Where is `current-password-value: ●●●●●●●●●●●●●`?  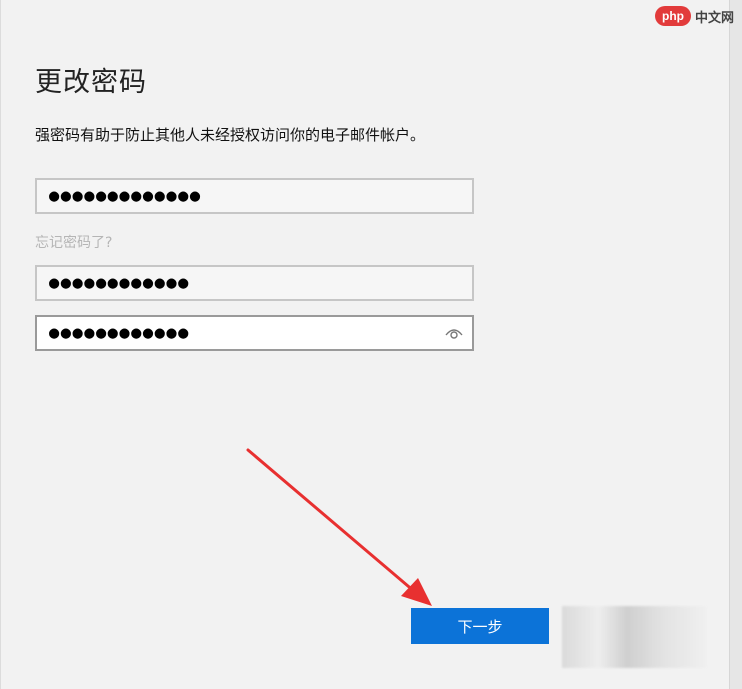
current-password-value: ●●●●●●●●●●●●● is located at coordinates (125, 196).